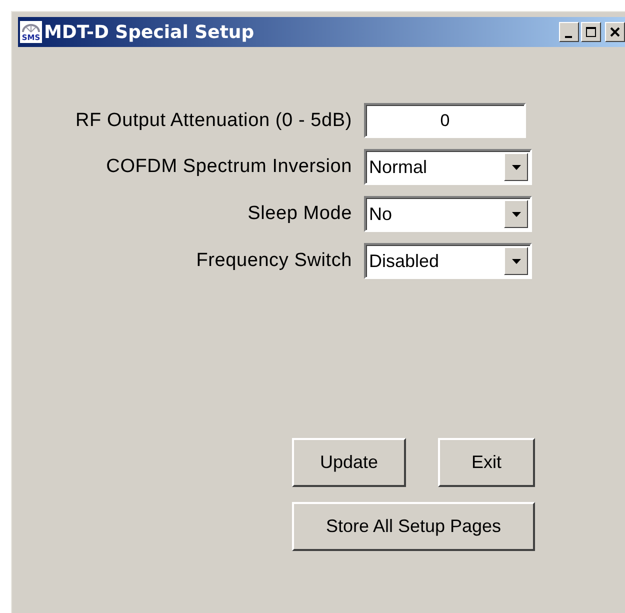  What do you see at coordinates (149, 32) in the screenshot?
I see `window-title: MDT-D Special Setup` at bounding box center [149, 32].